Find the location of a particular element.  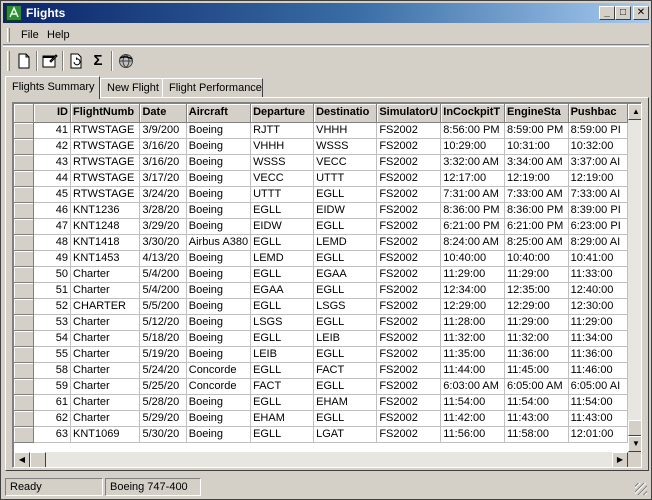

table-cell: Airbus A380 is located at coordinates (219, 242).